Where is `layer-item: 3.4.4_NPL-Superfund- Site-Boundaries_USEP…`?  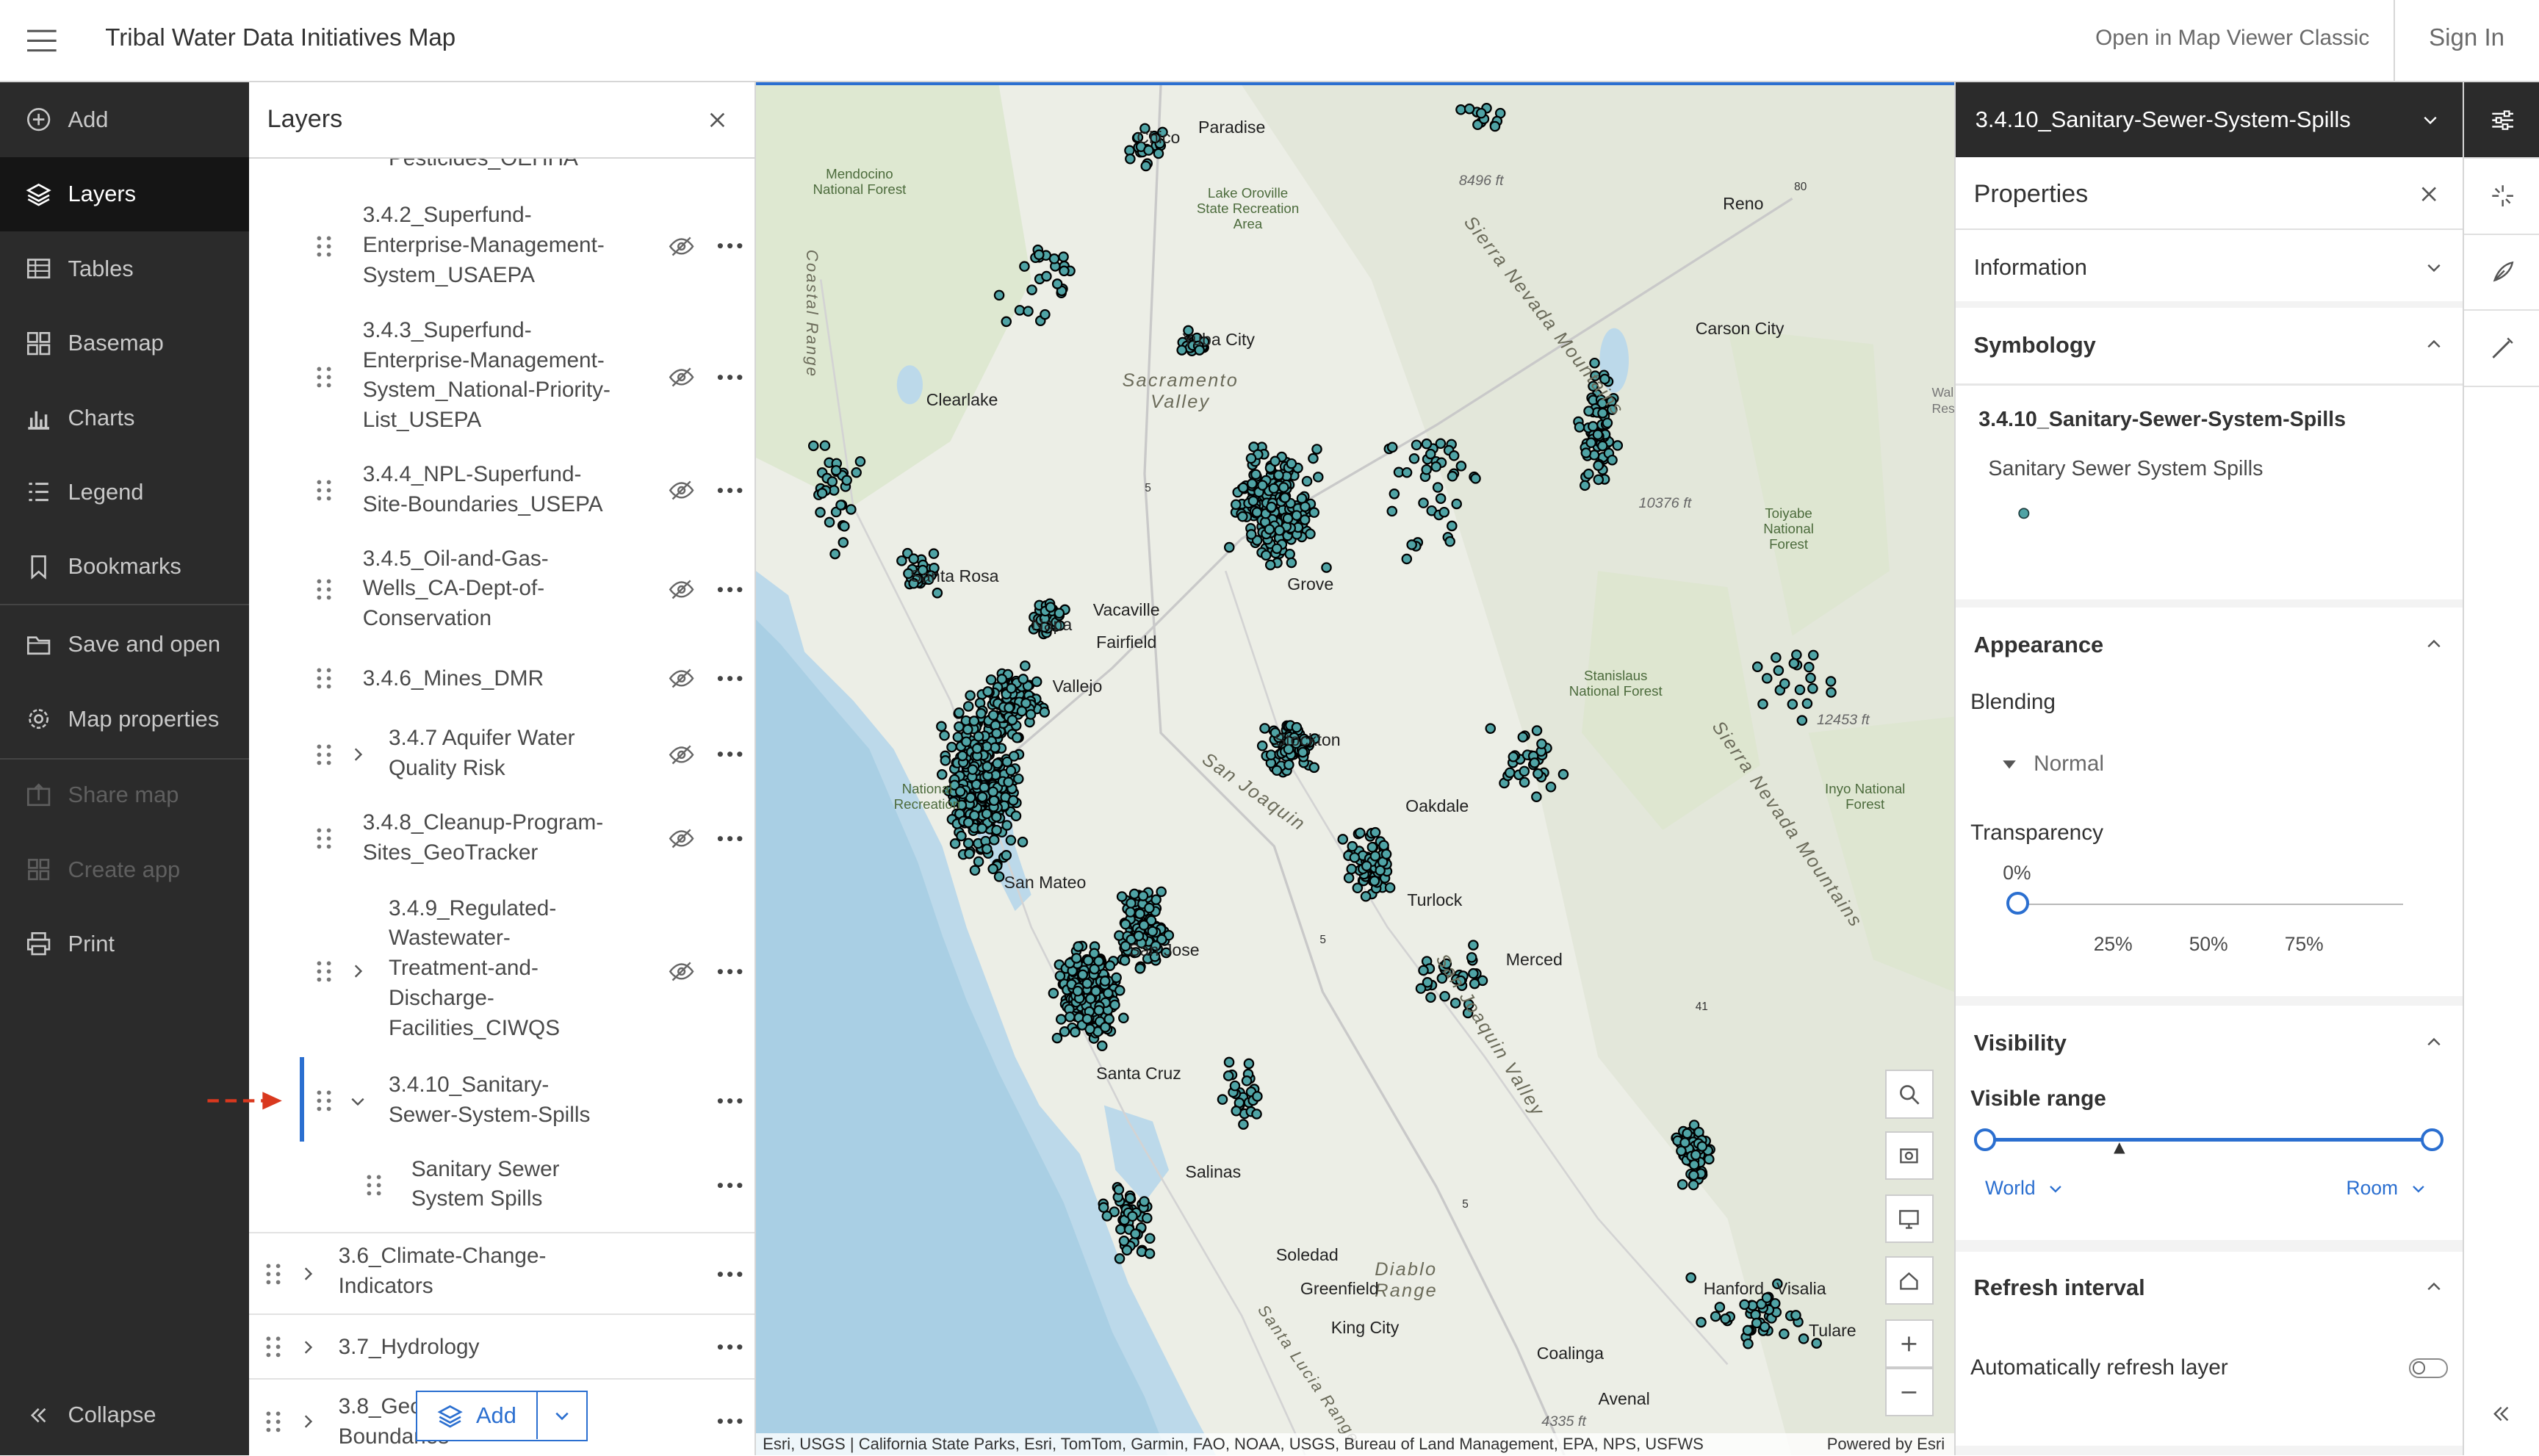 layer-item: 3.4.4_NPL-Superfund- Site-Boundaries_USEP… is located at coordinates (502, 494).